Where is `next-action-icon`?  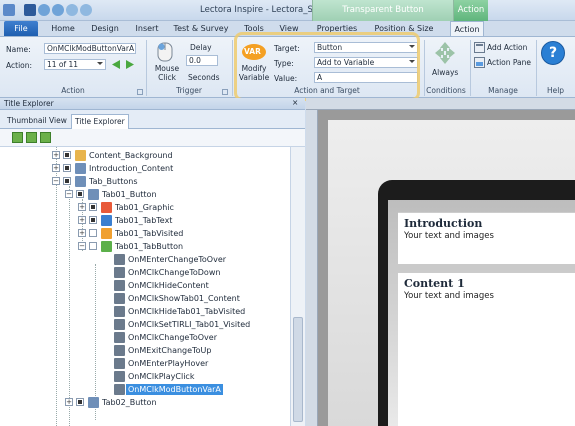 next-action-icon is located at coordinates (130, 64).